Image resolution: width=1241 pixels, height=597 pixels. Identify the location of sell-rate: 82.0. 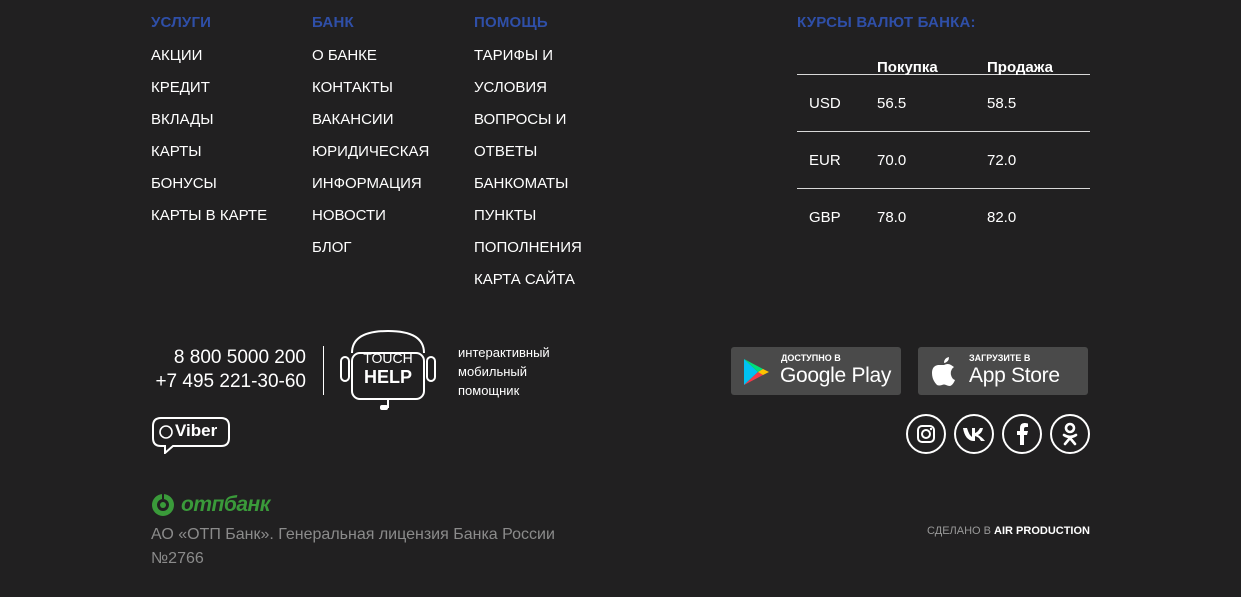
(1002, 217).